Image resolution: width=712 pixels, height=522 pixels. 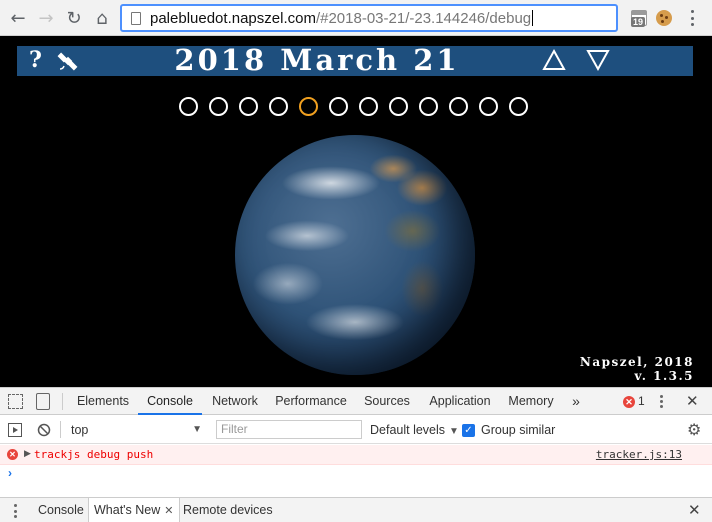 What do you see at coordinates (641, 401) in the screenshot?
I see `error-count: 1` at bounding box center [641, 401].